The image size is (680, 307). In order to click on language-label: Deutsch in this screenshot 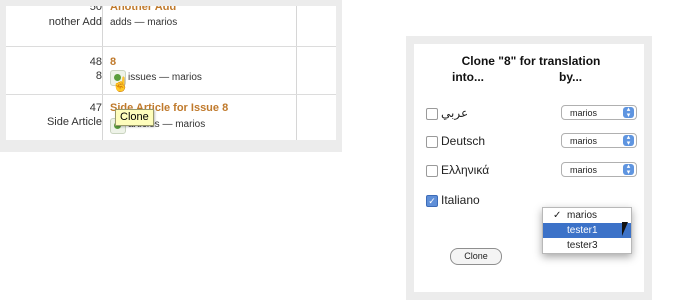, I will do `click(463, 141)`.